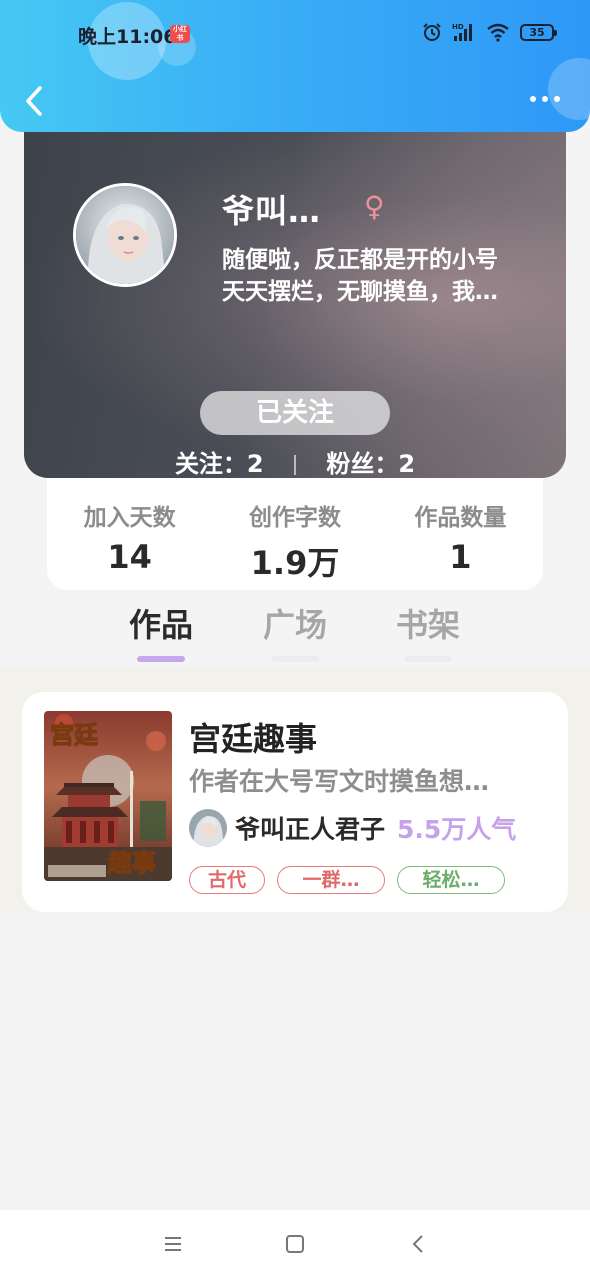 This screenshot has height=1280, width=590. I want to click on stat-label: 作品数量, so click(460, 518).